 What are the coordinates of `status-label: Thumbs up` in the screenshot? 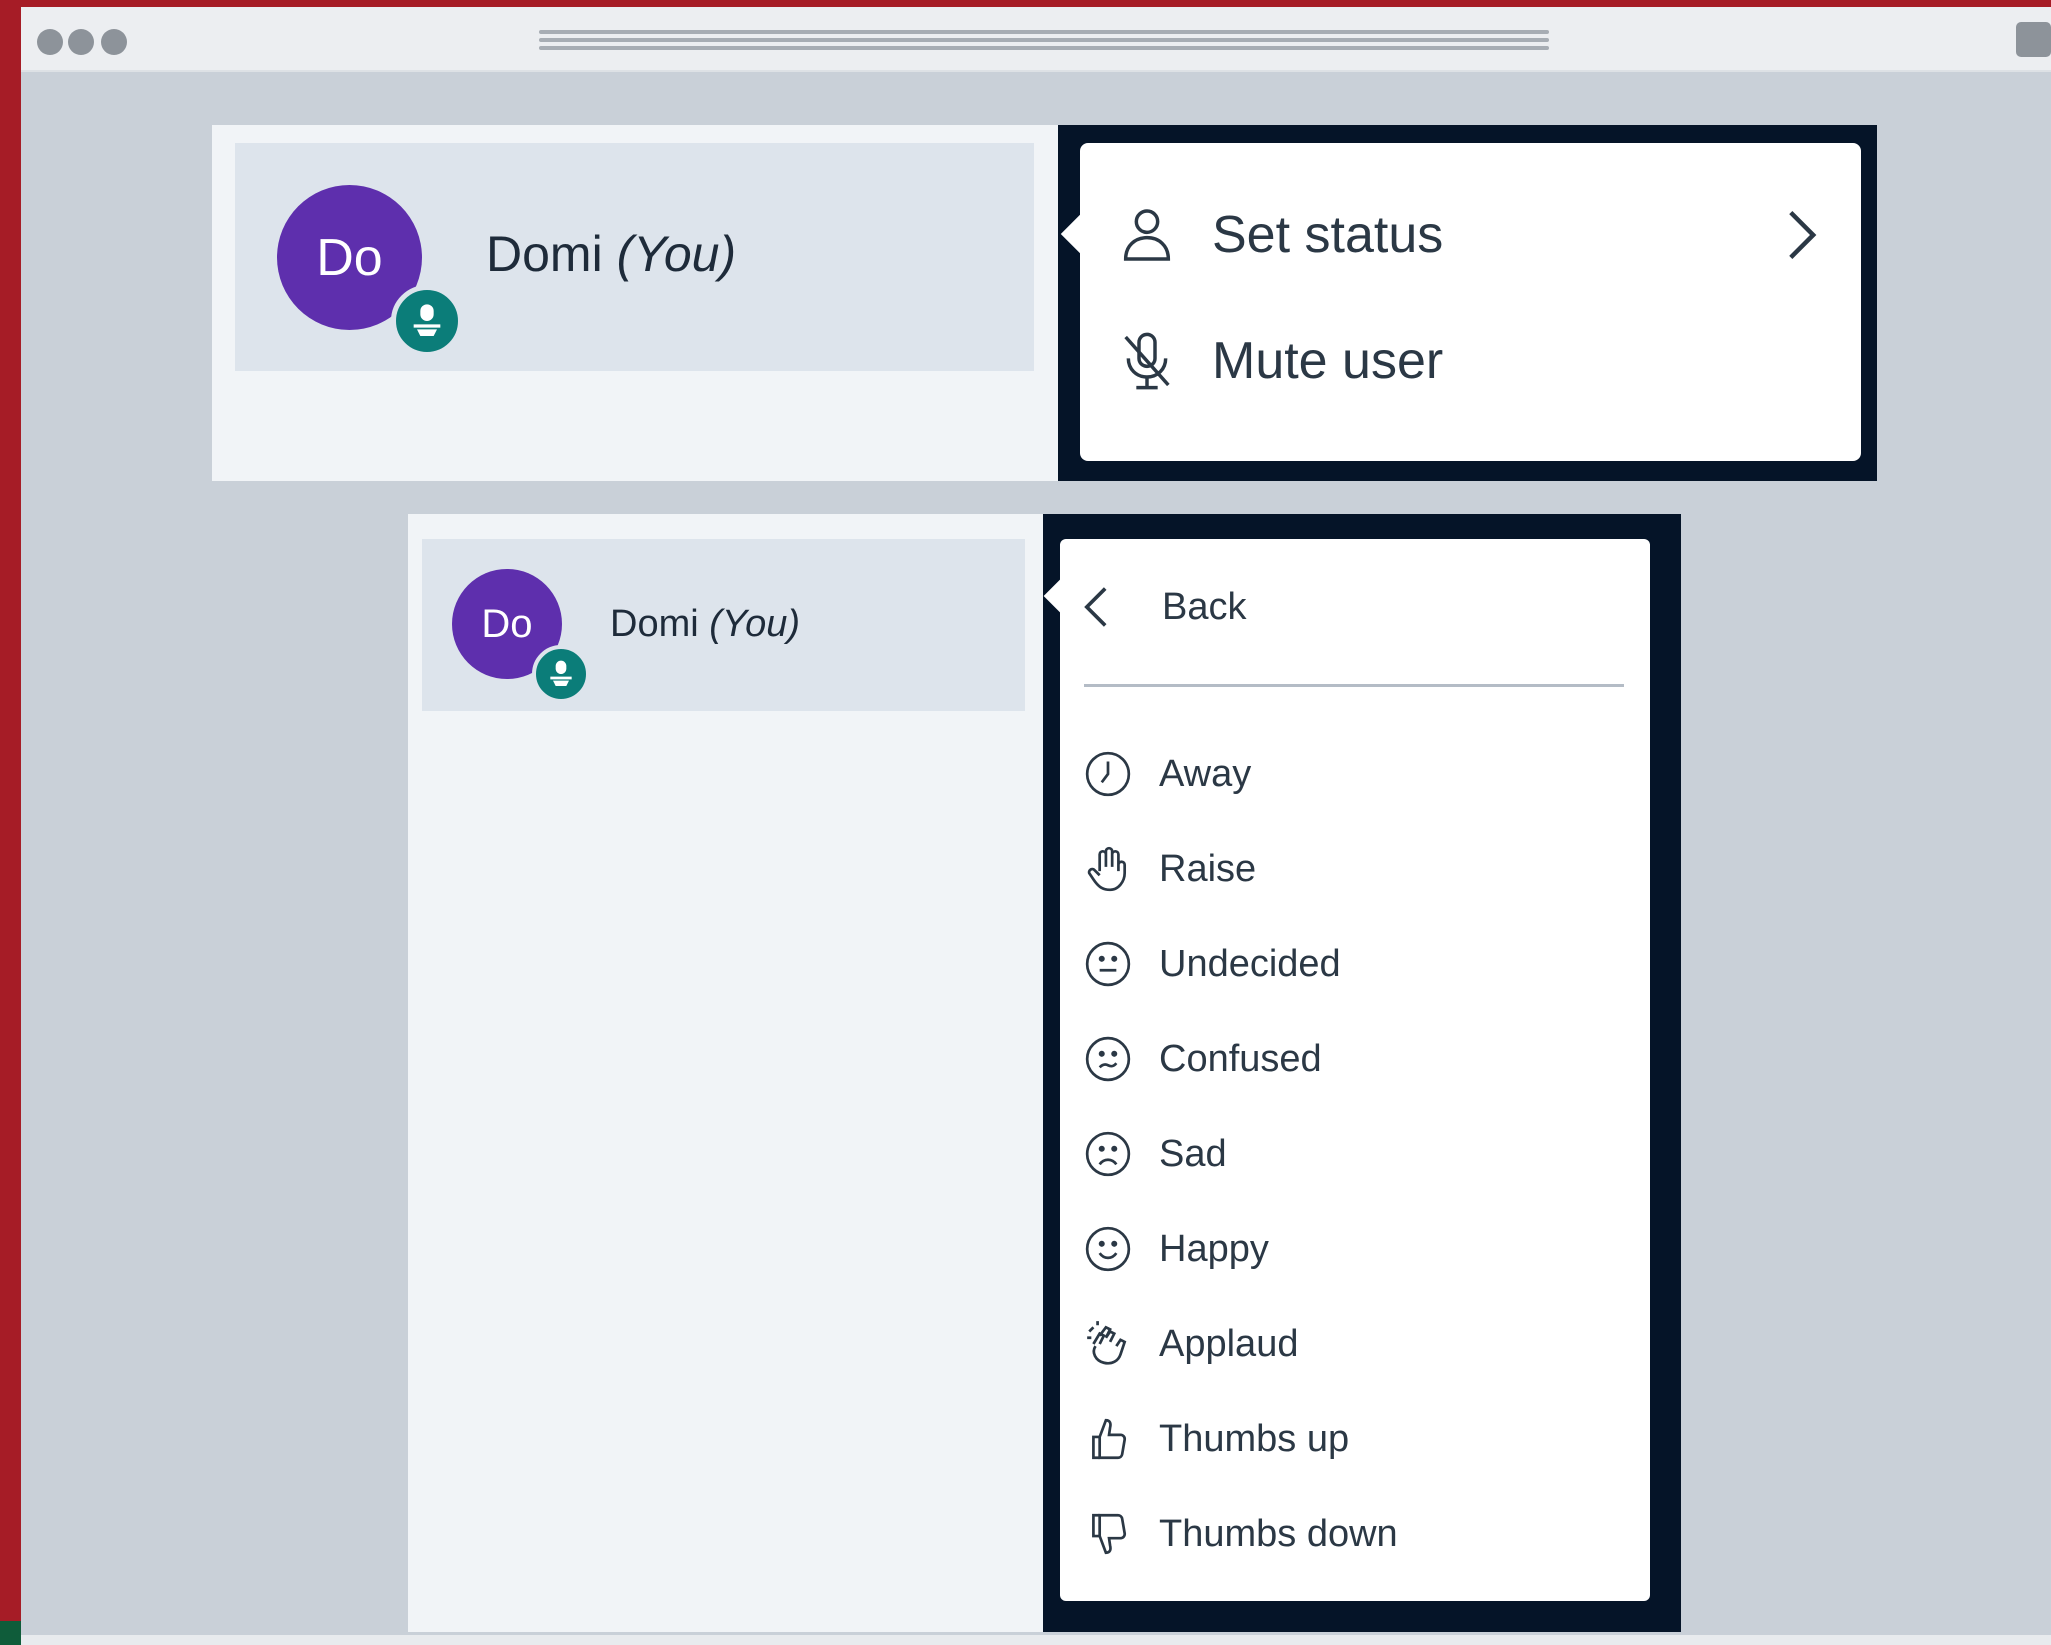 It's located at (1254, 1438).